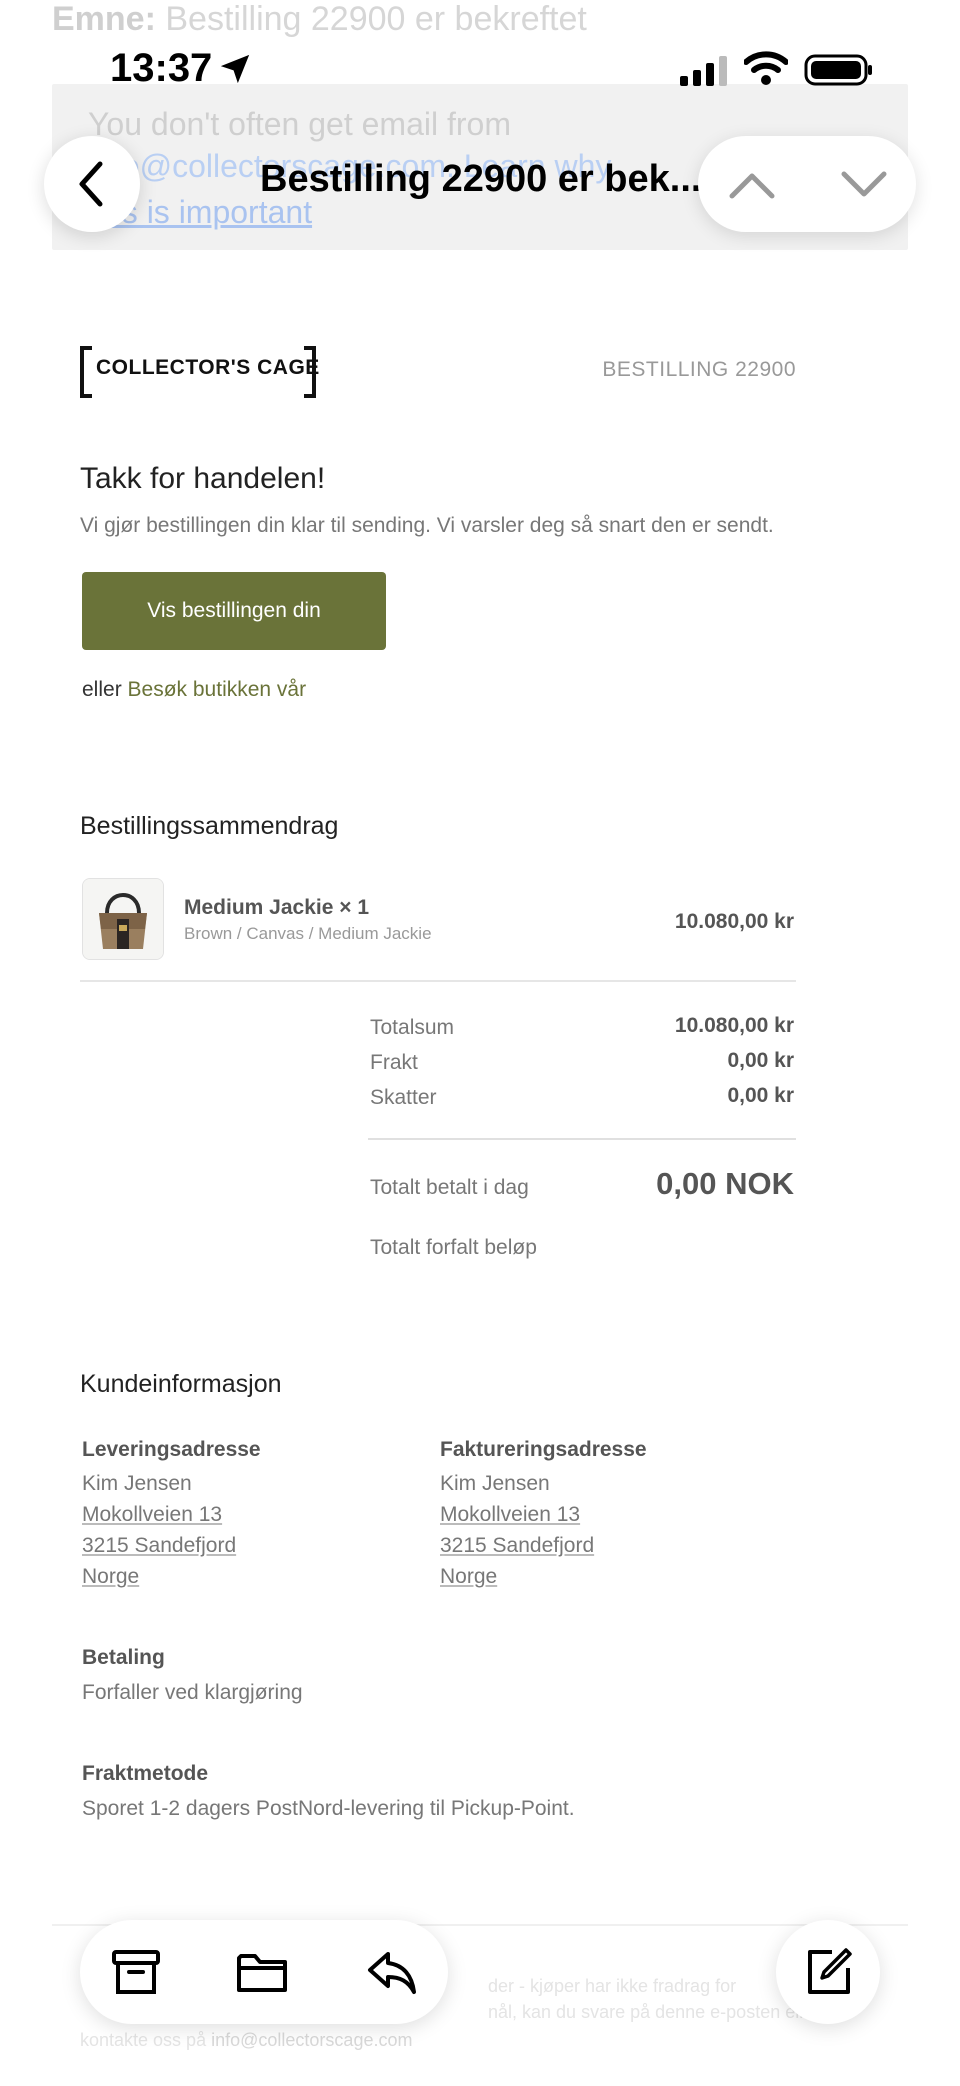 This screenshot has width=960, height=2086. I want to click on footer-email-link: info@collectorscage.com, so click(311, 2040).